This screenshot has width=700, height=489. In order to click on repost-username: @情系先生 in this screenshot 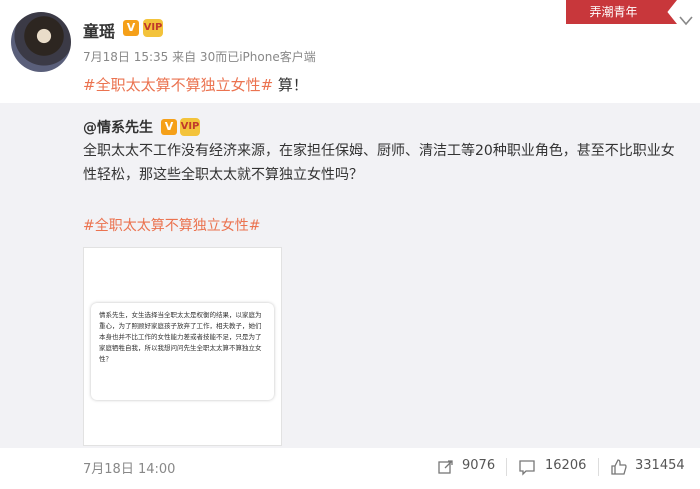, I will do `click(118, 127)`.